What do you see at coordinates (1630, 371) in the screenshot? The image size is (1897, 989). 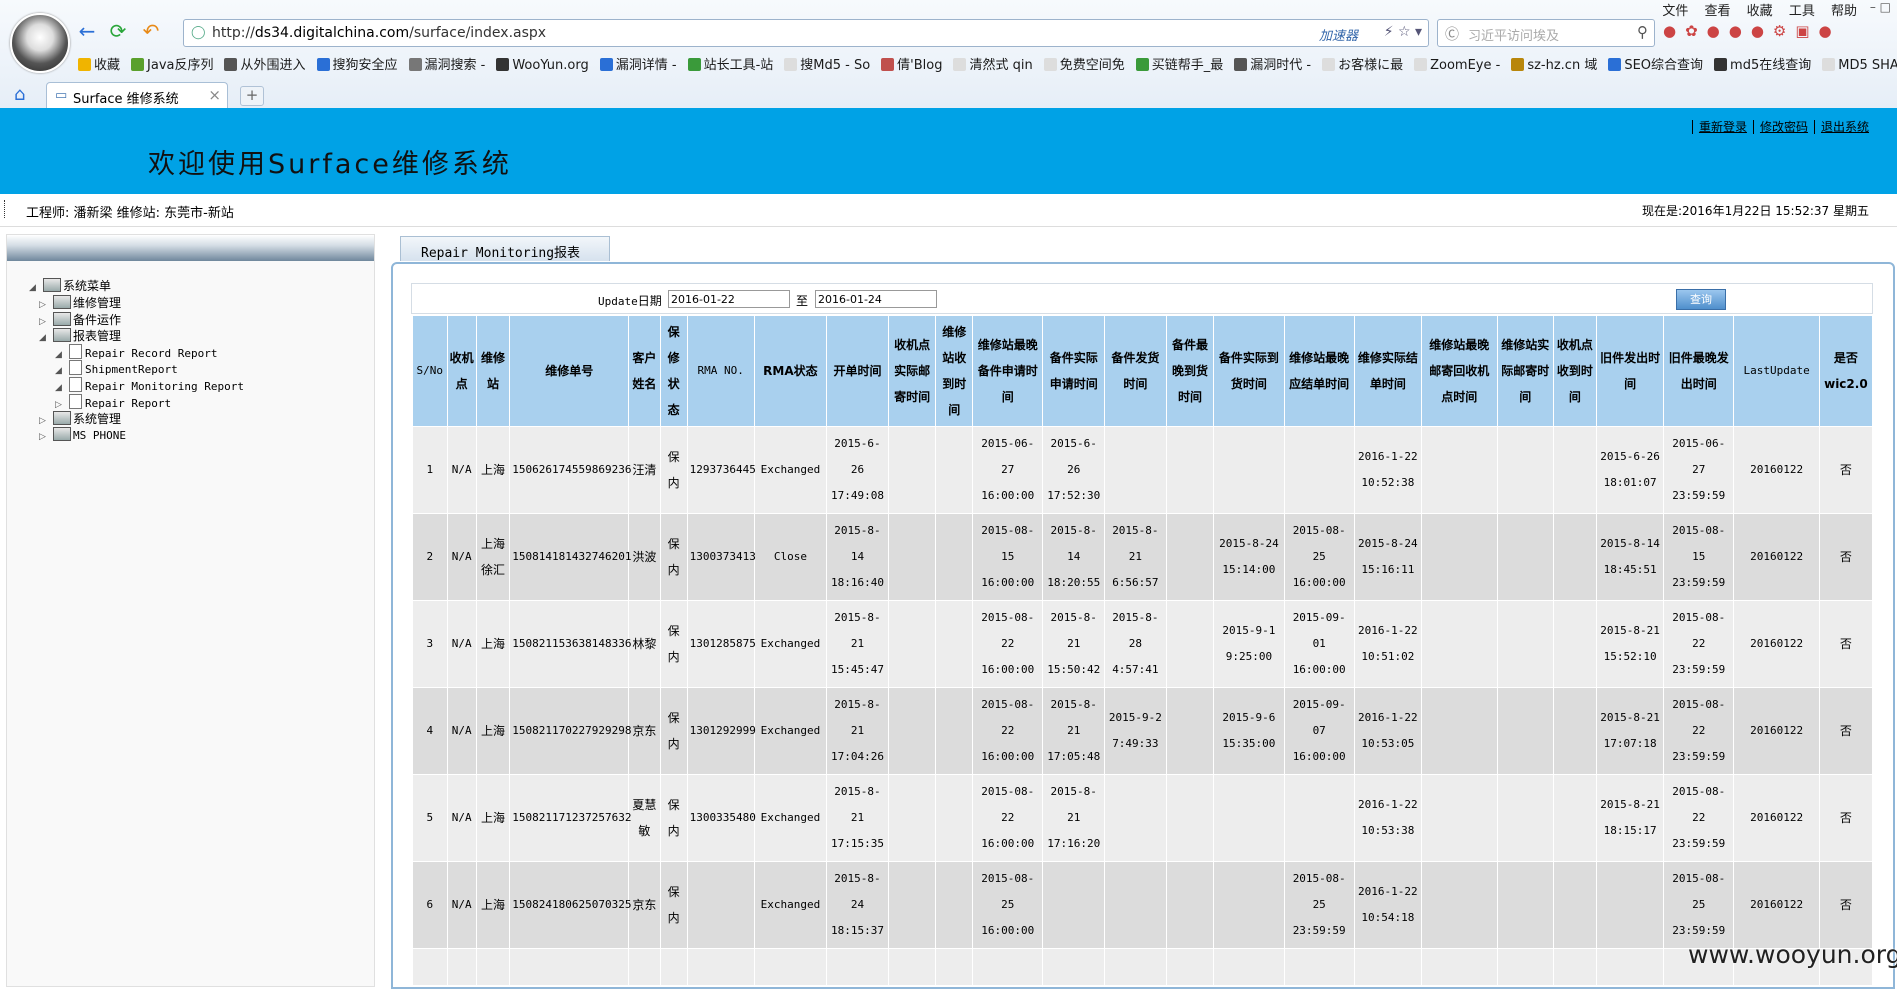 I see `column-header: 旧件发出时间` at bounding box center [1630, 371].